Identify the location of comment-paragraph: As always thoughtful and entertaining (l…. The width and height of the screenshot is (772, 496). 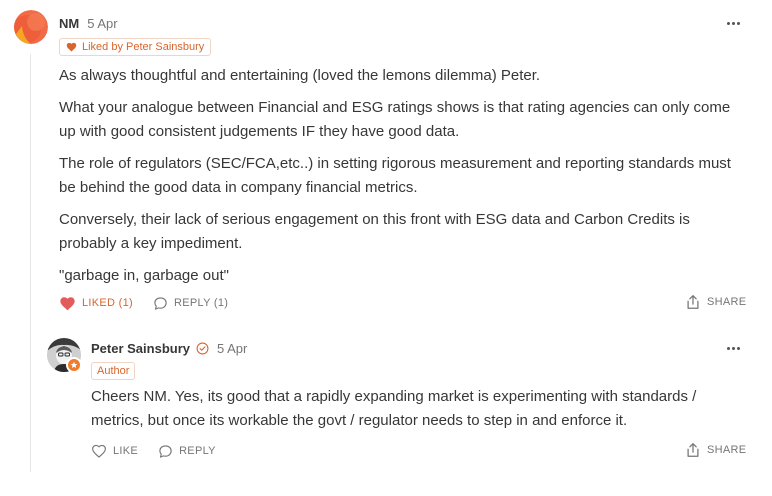
(300, 75).